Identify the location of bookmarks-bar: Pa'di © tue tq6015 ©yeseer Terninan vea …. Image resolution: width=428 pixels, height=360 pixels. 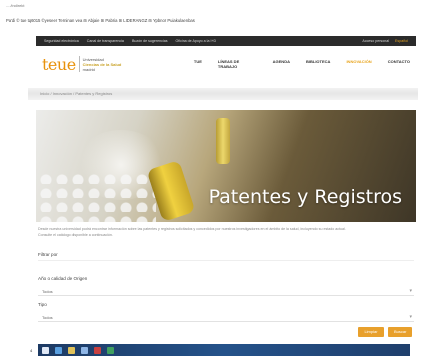
(214, 21).